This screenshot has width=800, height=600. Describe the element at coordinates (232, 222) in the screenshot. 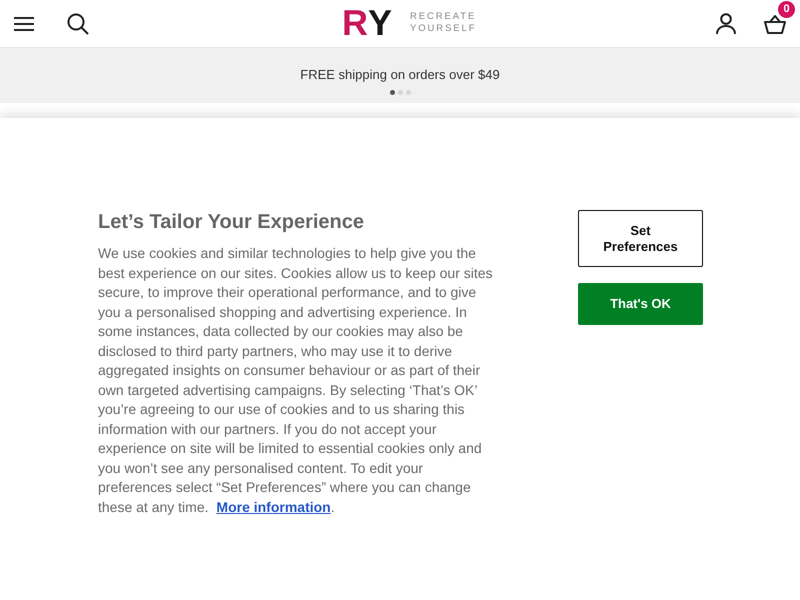

I see `dialog-title: Let’s Tailor Your Experience` at that location.